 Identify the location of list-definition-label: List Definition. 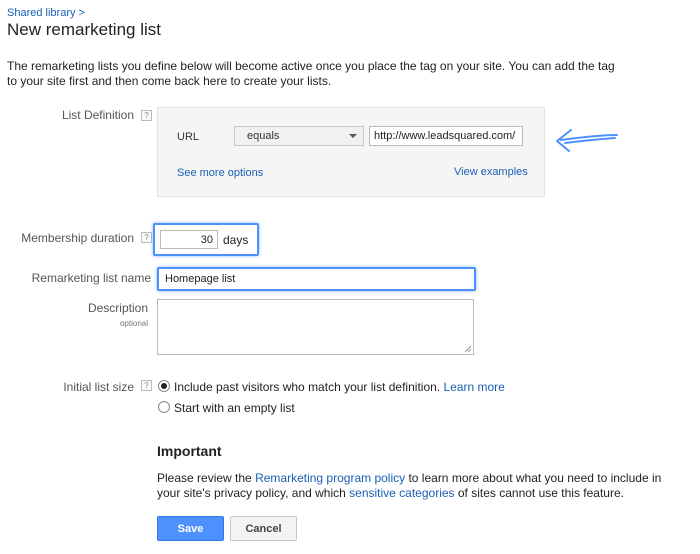
(97, 115).